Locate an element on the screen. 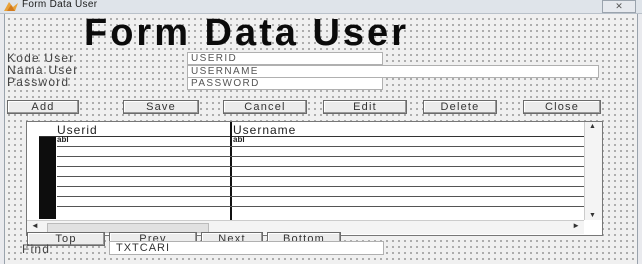 Image resolution: width=642 pixels, height=264 pixels. label-password: Password is located at coordinates (38, 82).